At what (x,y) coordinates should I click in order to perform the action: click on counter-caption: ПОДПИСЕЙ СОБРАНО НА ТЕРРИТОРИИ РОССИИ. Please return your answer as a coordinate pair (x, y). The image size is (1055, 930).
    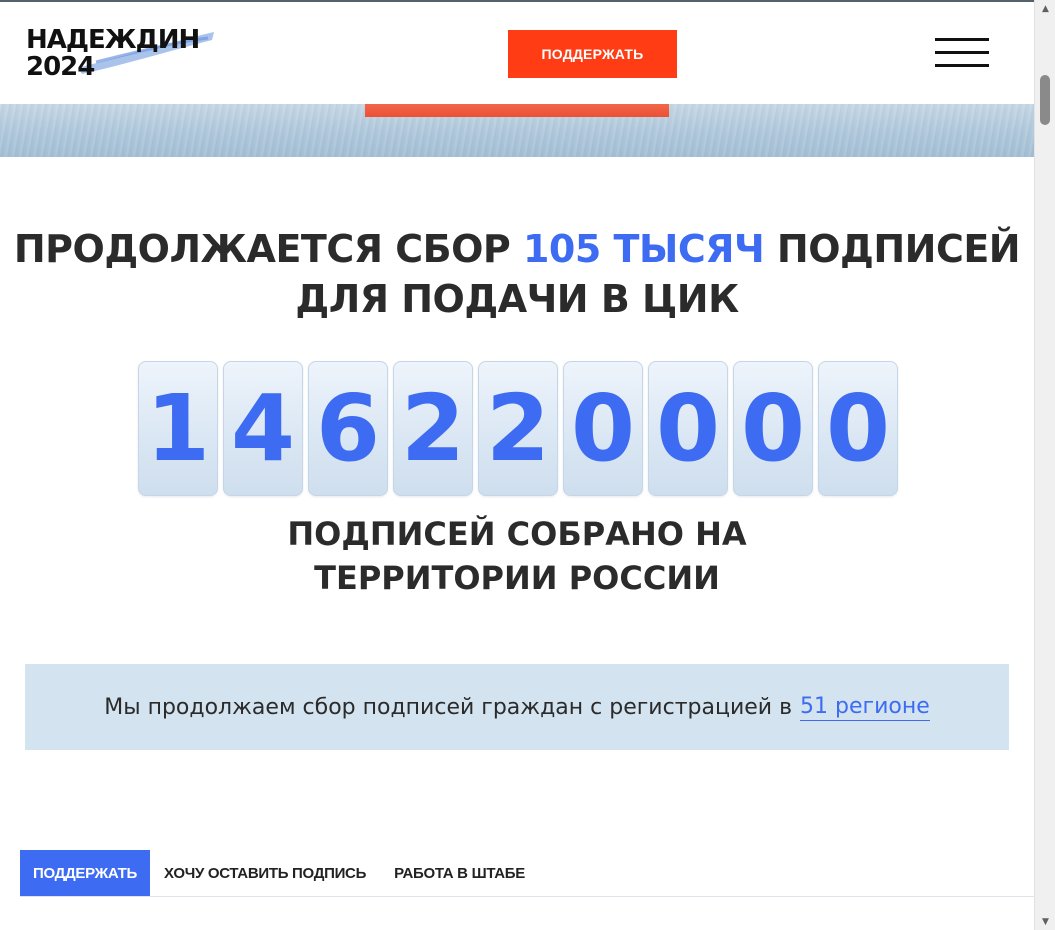
    Looking at the image, I should click on (517, 556).